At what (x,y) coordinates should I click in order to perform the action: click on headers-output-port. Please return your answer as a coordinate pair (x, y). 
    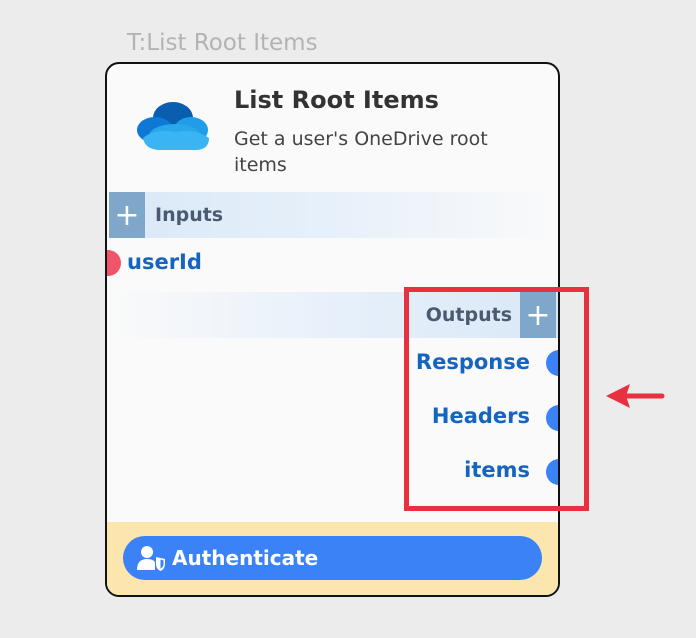
    Looking at the image, I should click on (552, 418).